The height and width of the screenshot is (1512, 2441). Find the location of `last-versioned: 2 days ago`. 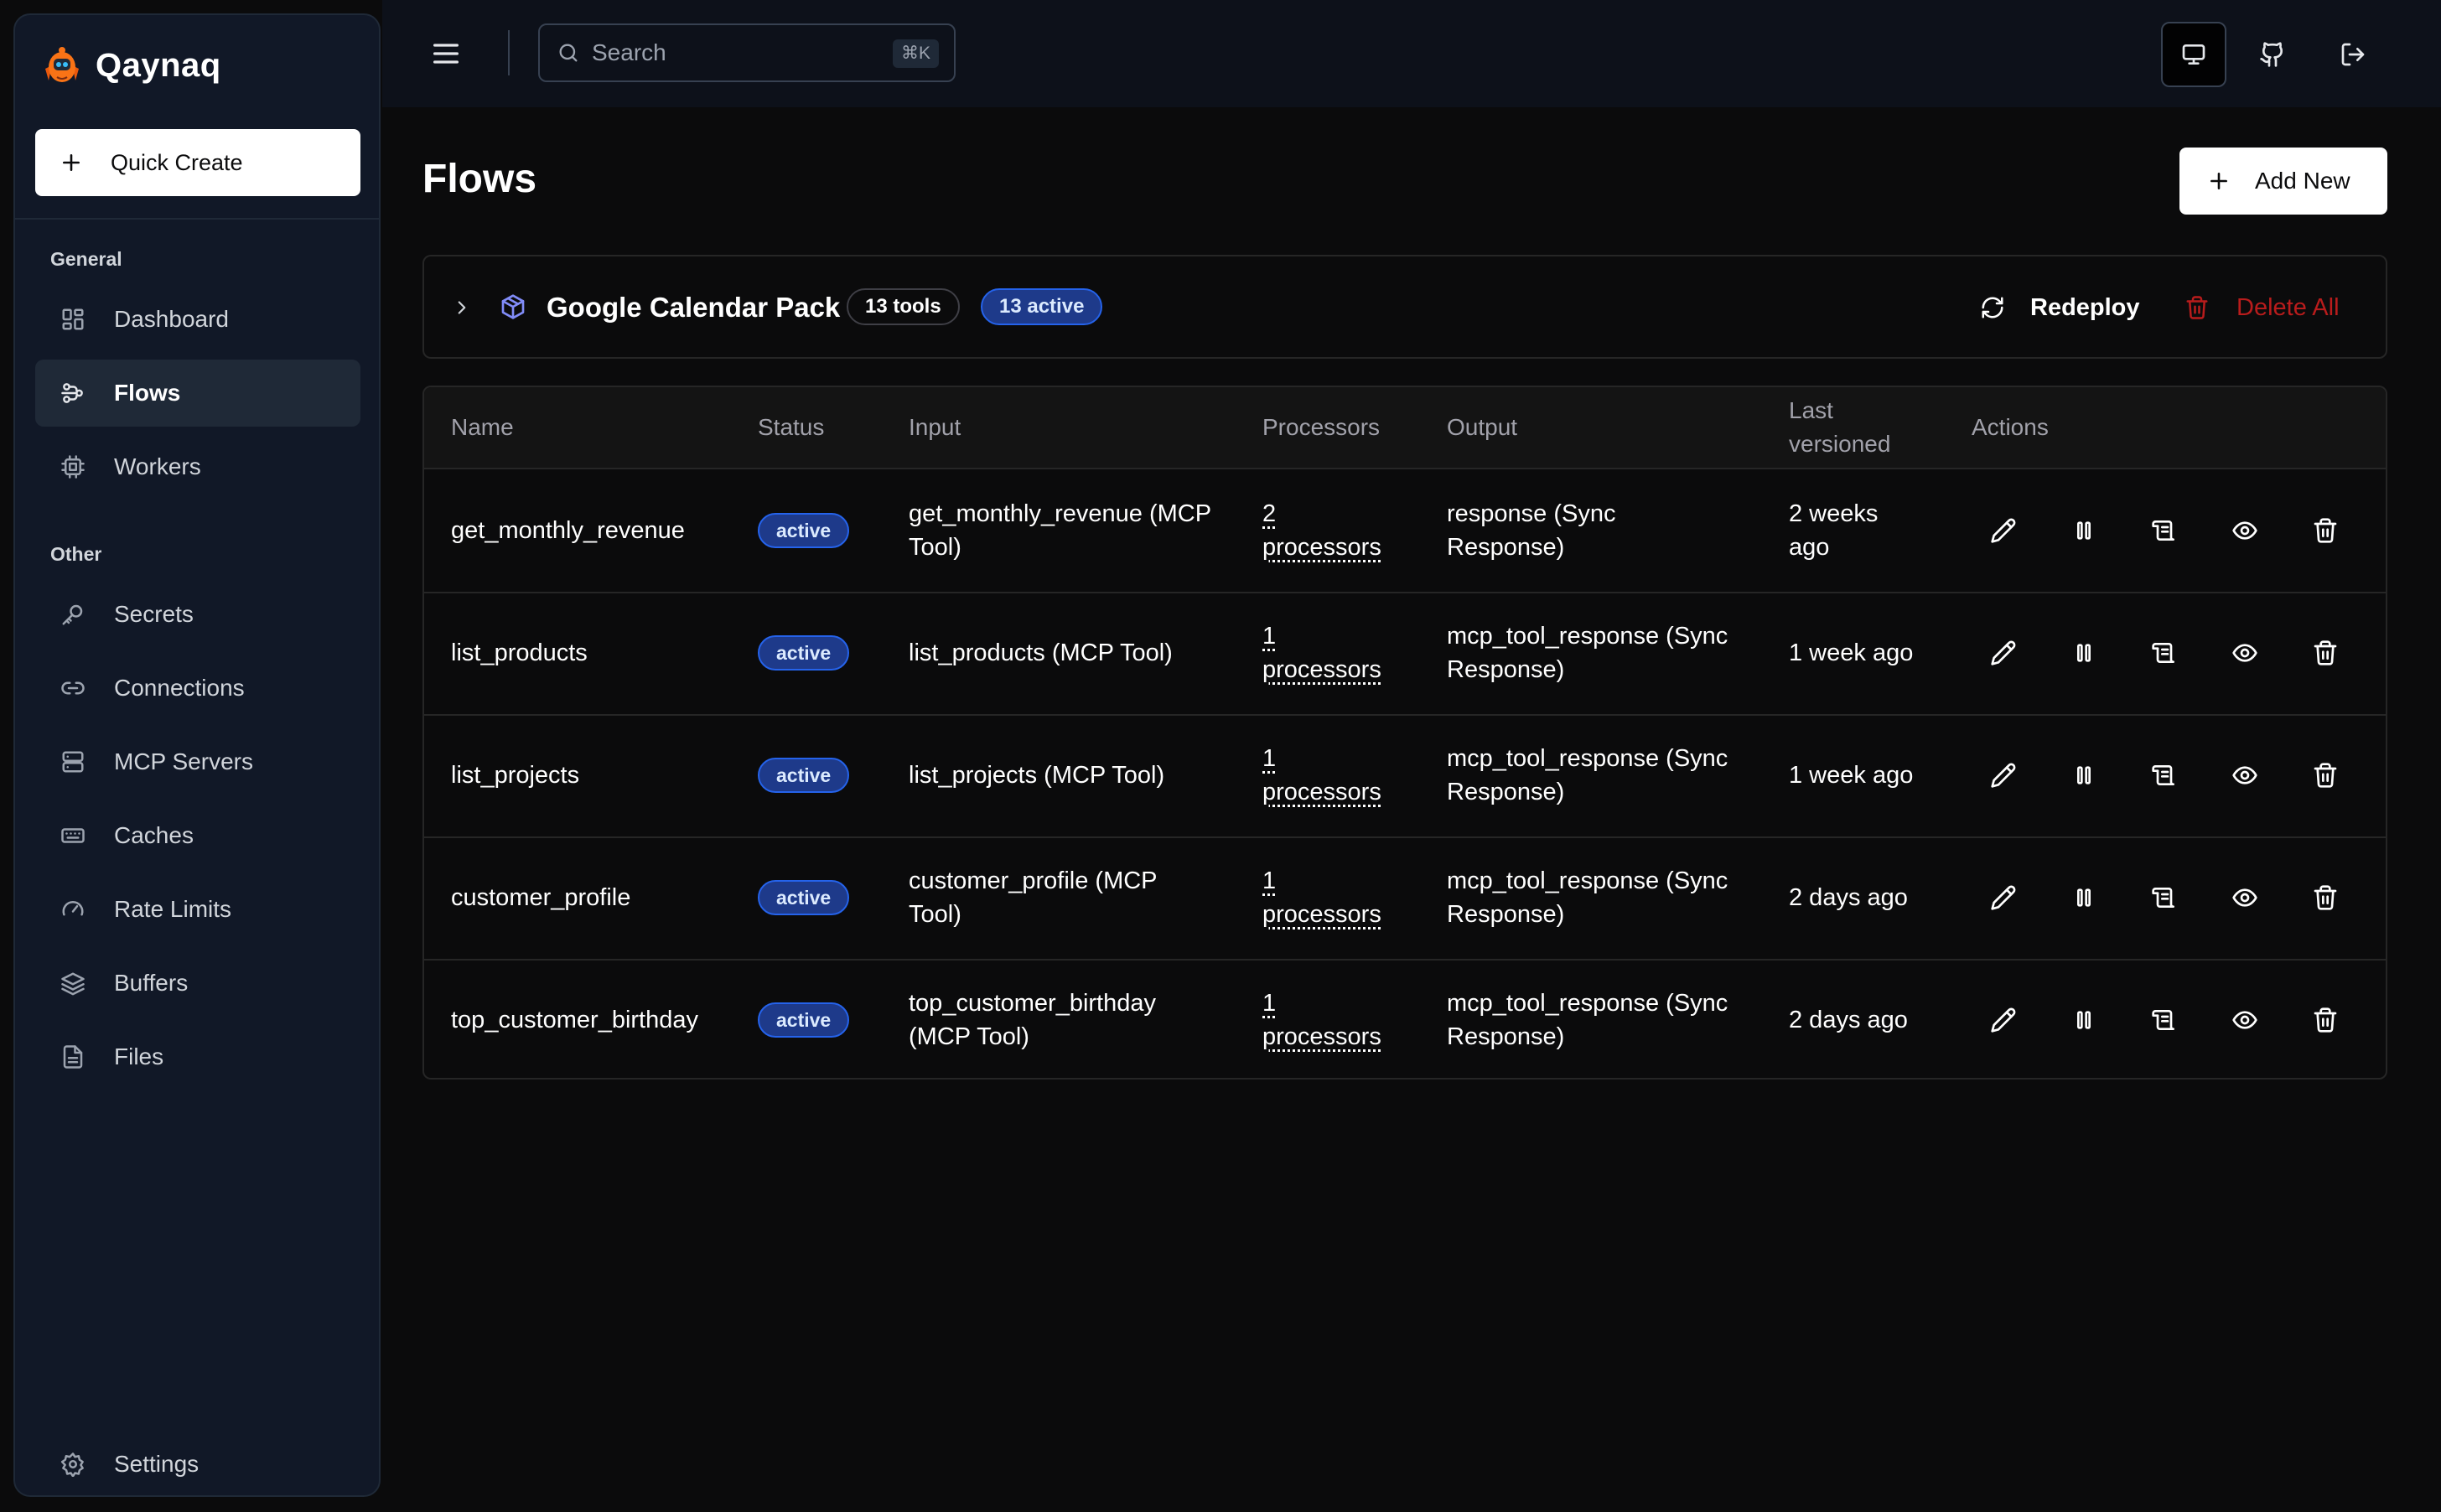

last-versioned: 2 days ago is located at coordinates (1872, 897).